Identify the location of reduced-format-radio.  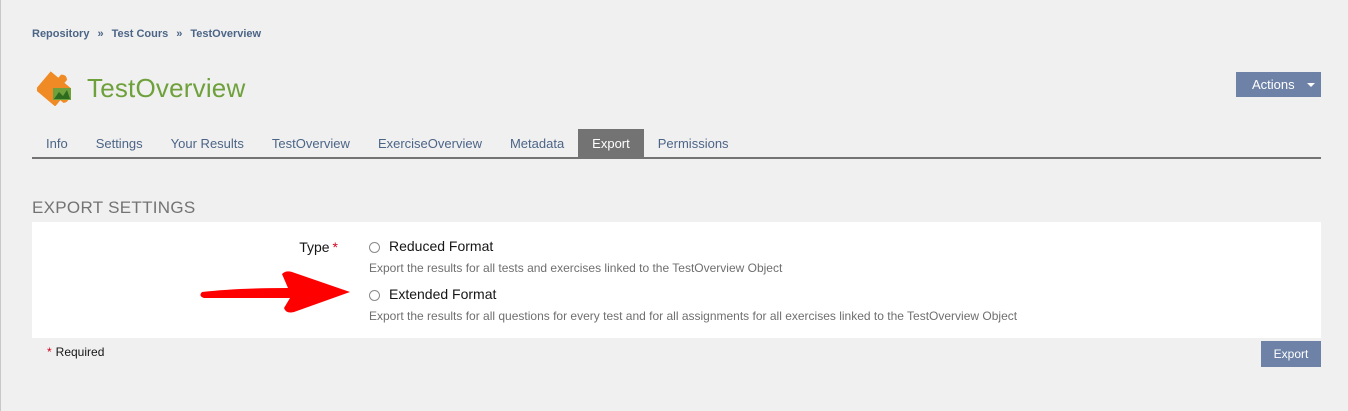
(374, 247).